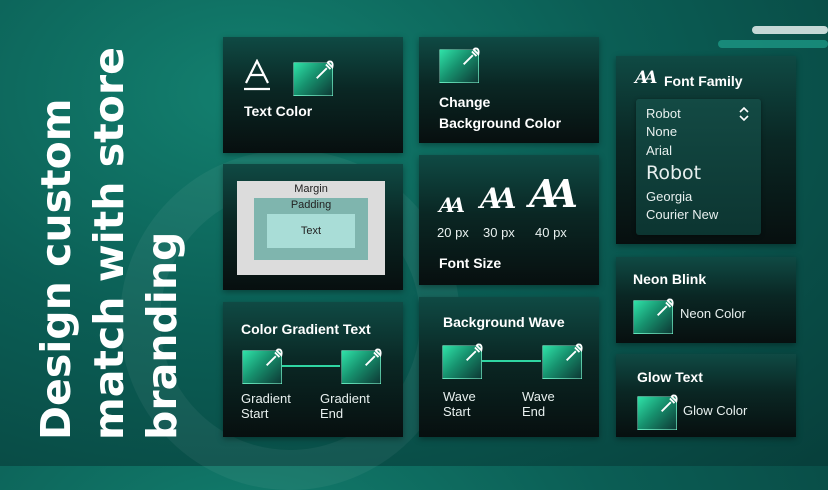 Image resolution: width=828 pixels, height=490 pixels. Describe the element at coordinates (706, 395) in the screenshot. I see `glow-text-card: Glow Text Glow Color` at that location.